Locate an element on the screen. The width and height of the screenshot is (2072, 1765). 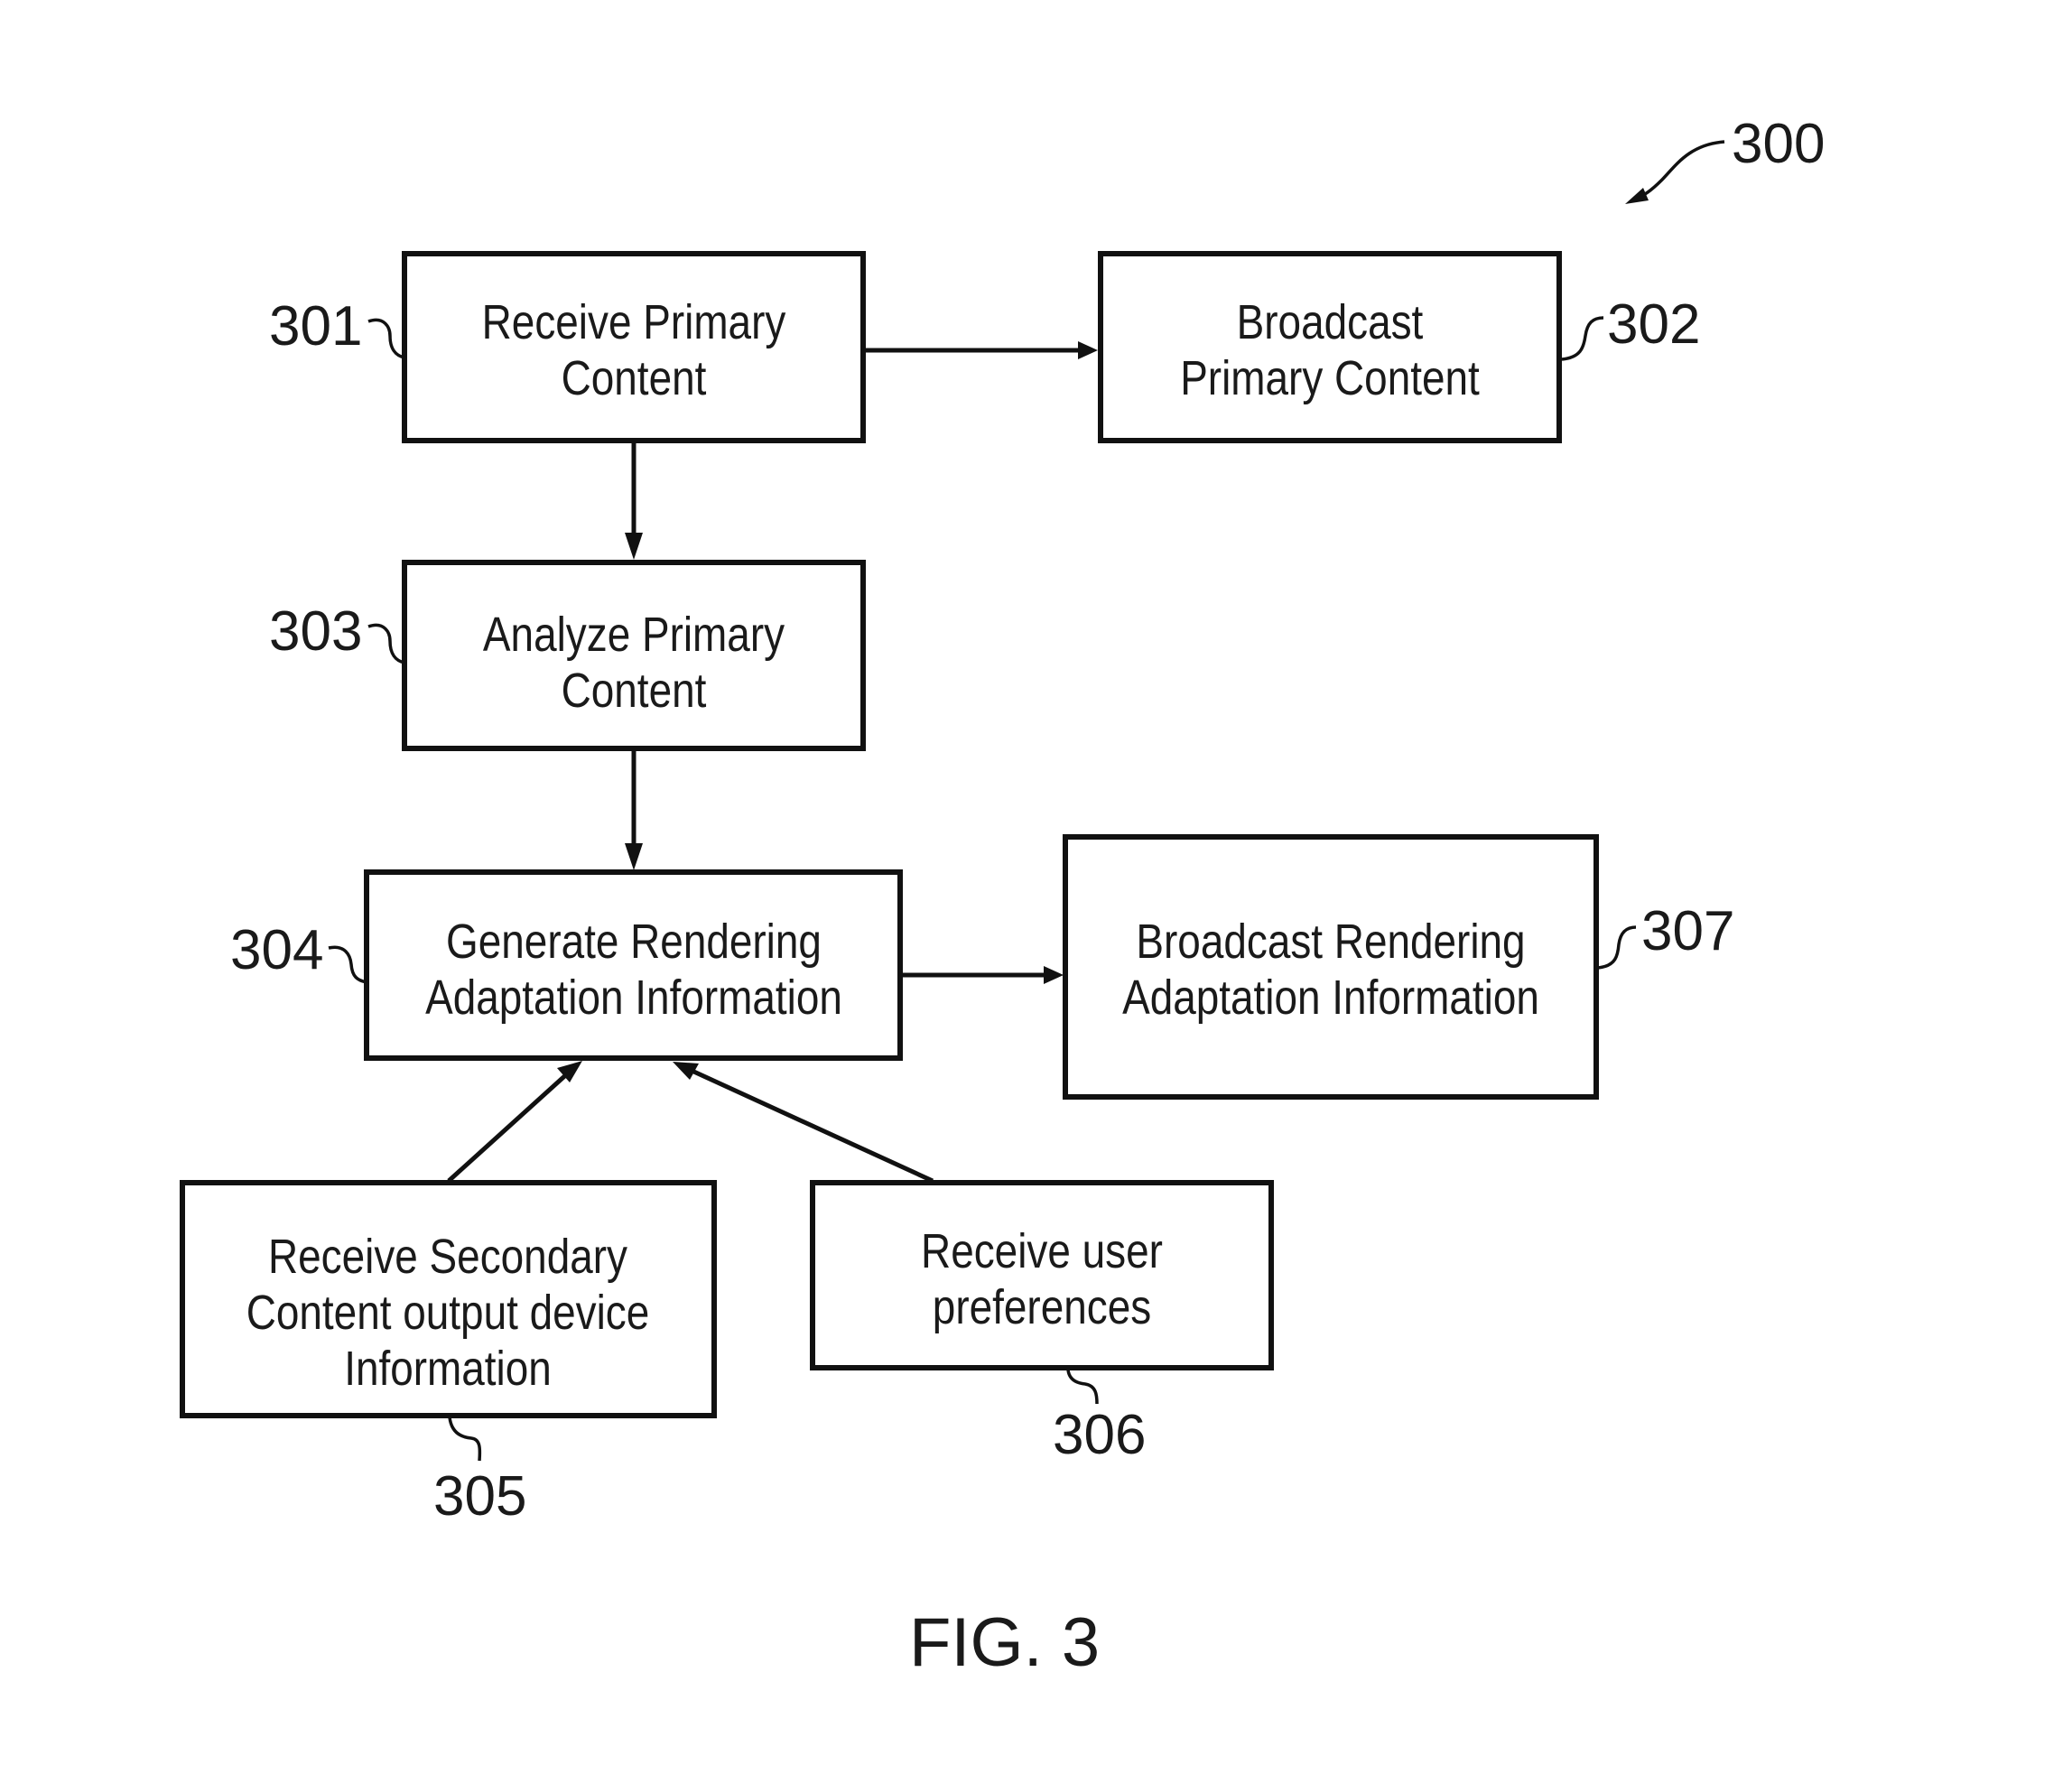
step-303-analyze-primary-content: Analyze Primary Content is located at coordinates (634, 655).